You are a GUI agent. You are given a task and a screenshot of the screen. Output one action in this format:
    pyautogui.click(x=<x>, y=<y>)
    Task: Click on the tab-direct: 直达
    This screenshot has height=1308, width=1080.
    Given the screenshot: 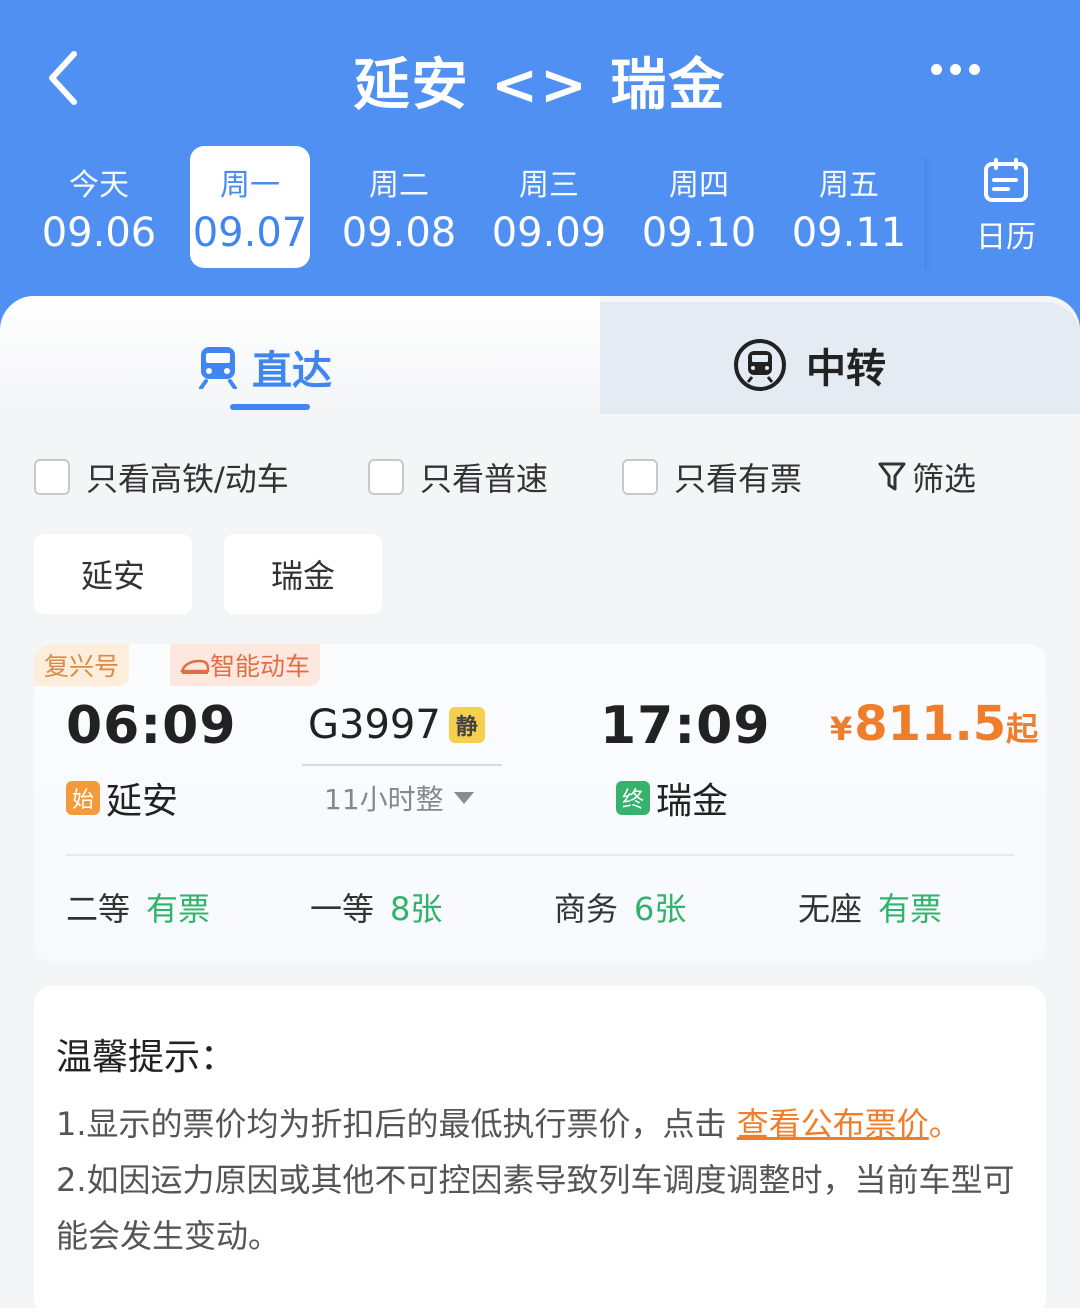 What is the action you would take?
    pyautogui.click(x=265, y=367)
    